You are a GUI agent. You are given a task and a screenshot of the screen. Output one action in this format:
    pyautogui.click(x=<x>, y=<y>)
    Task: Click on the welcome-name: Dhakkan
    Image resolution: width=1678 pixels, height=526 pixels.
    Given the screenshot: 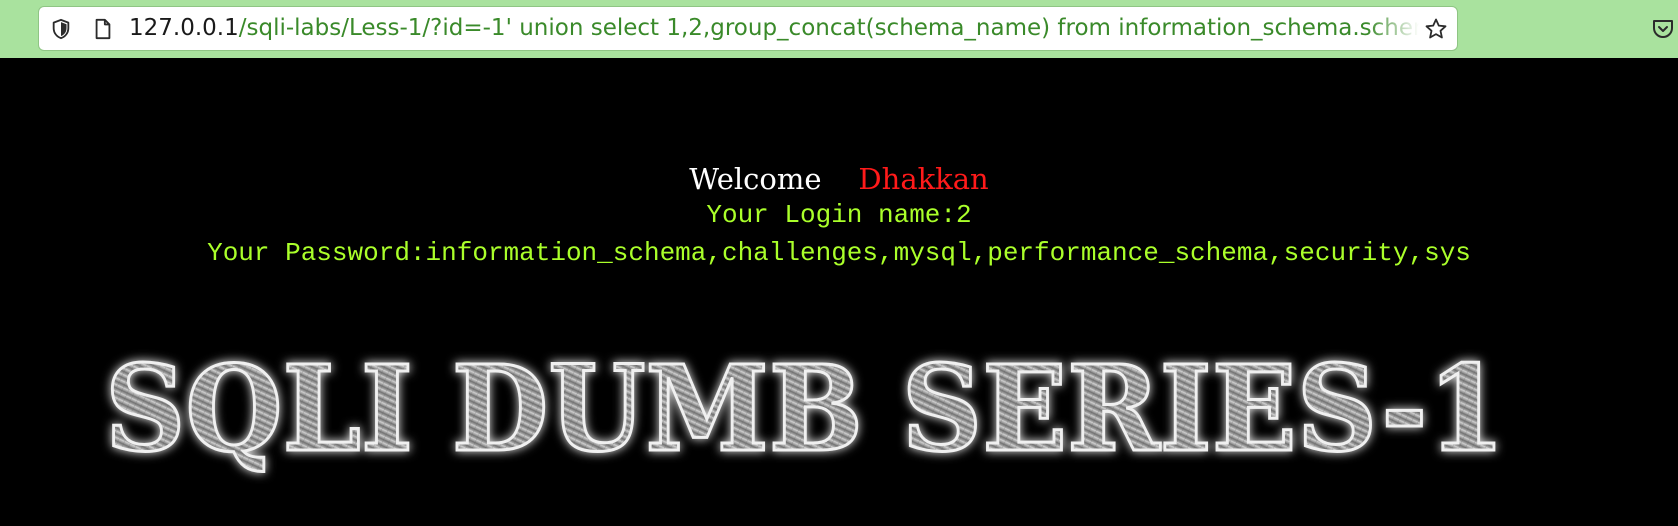 What is the action you would take?
    pyautogui.click(x=923, y=179)
    